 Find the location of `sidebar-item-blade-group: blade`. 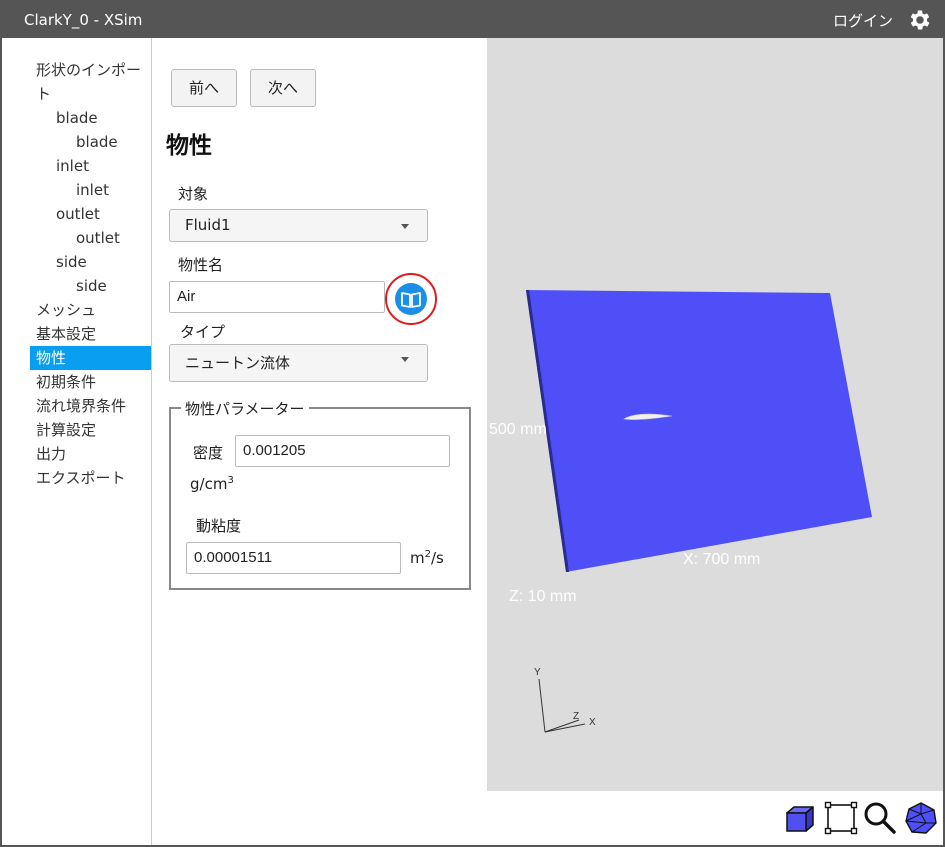

sidebar-item-blade-group: blade is located at coordinates (77, 118).